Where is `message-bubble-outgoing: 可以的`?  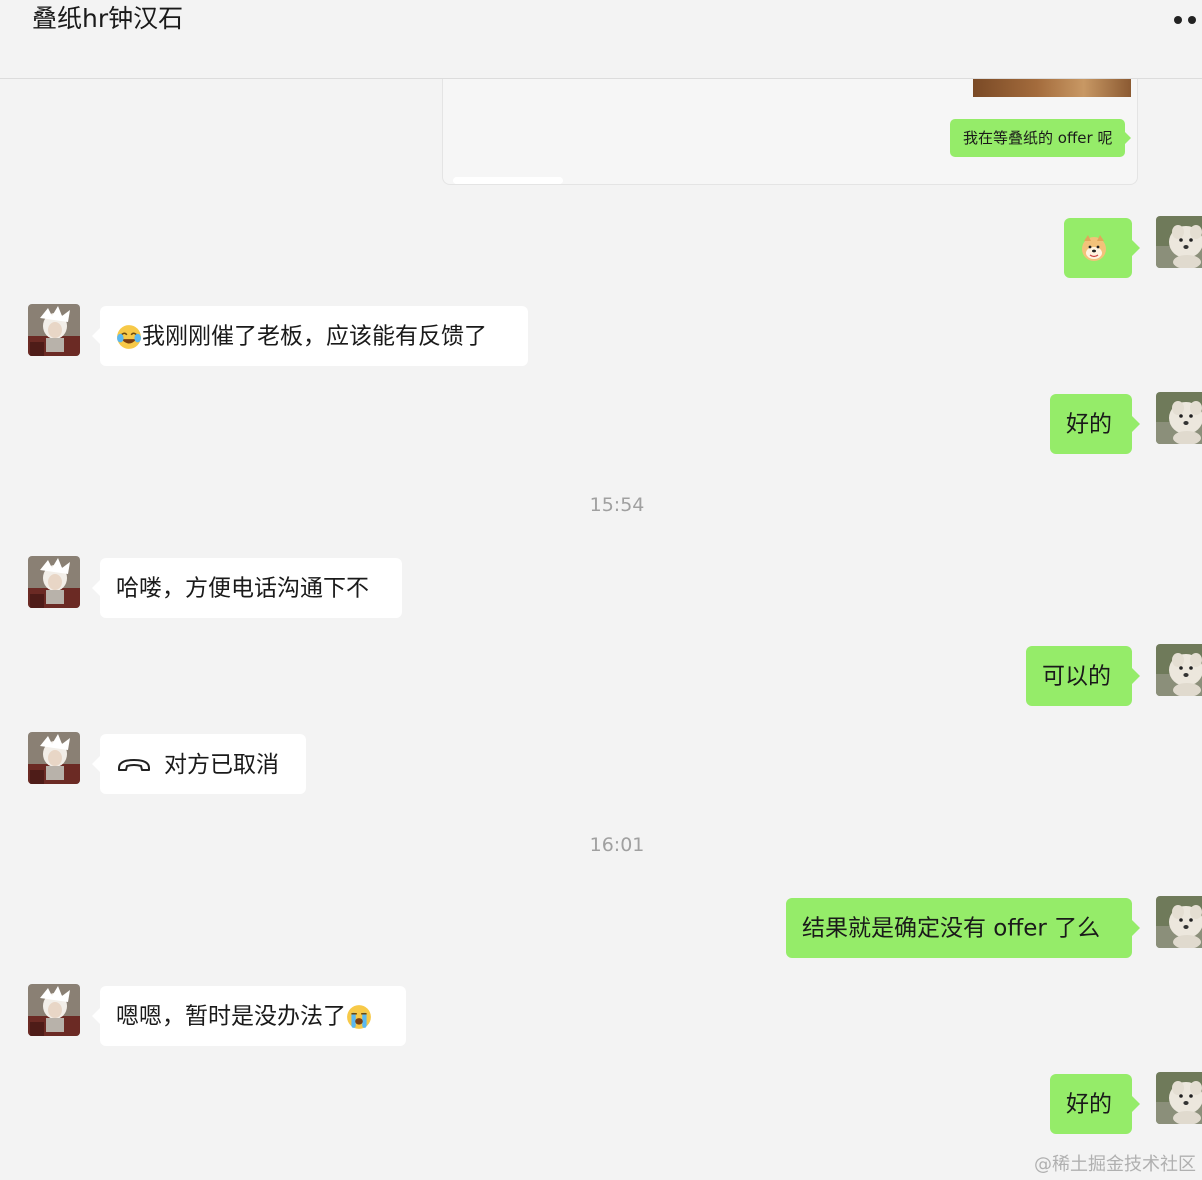 message-bubble-outgoing: 可以的 is located at coordinates (1083, 676).